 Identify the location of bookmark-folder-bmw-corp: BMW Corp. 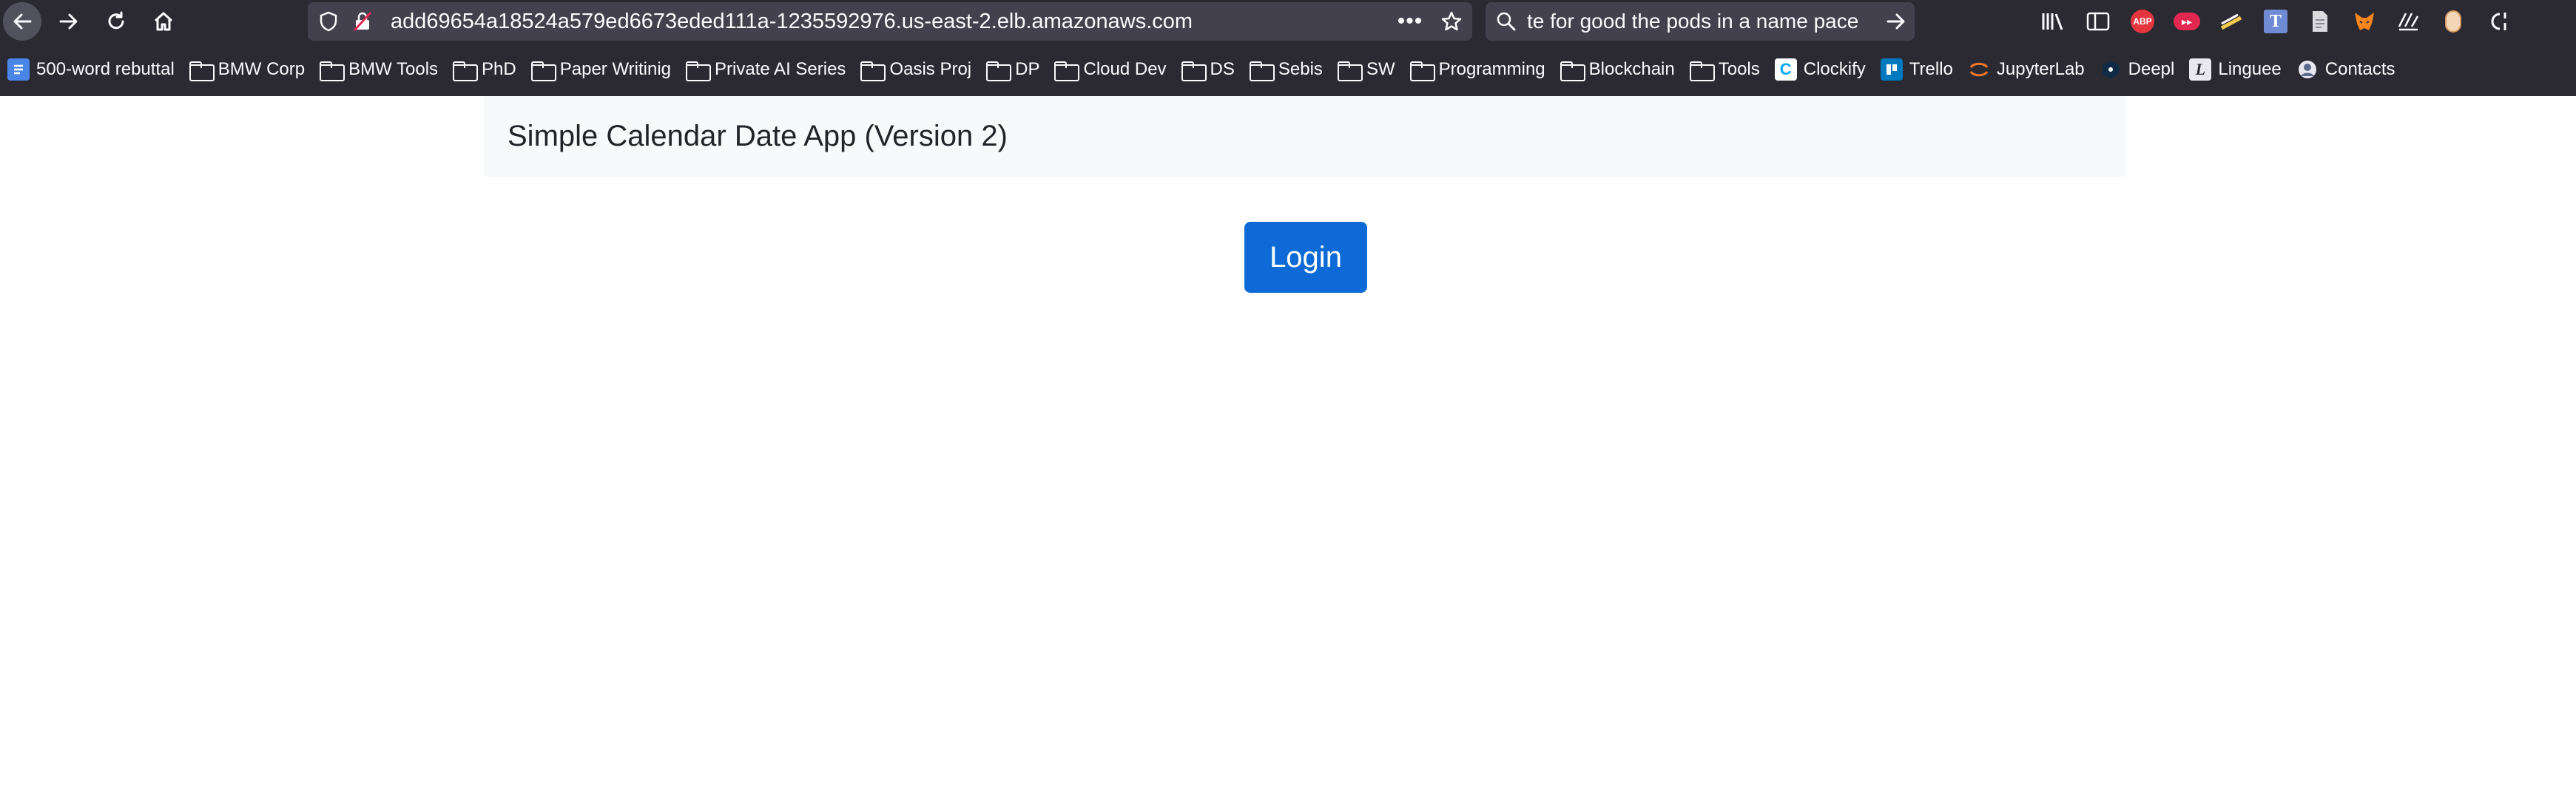
(247, 70).